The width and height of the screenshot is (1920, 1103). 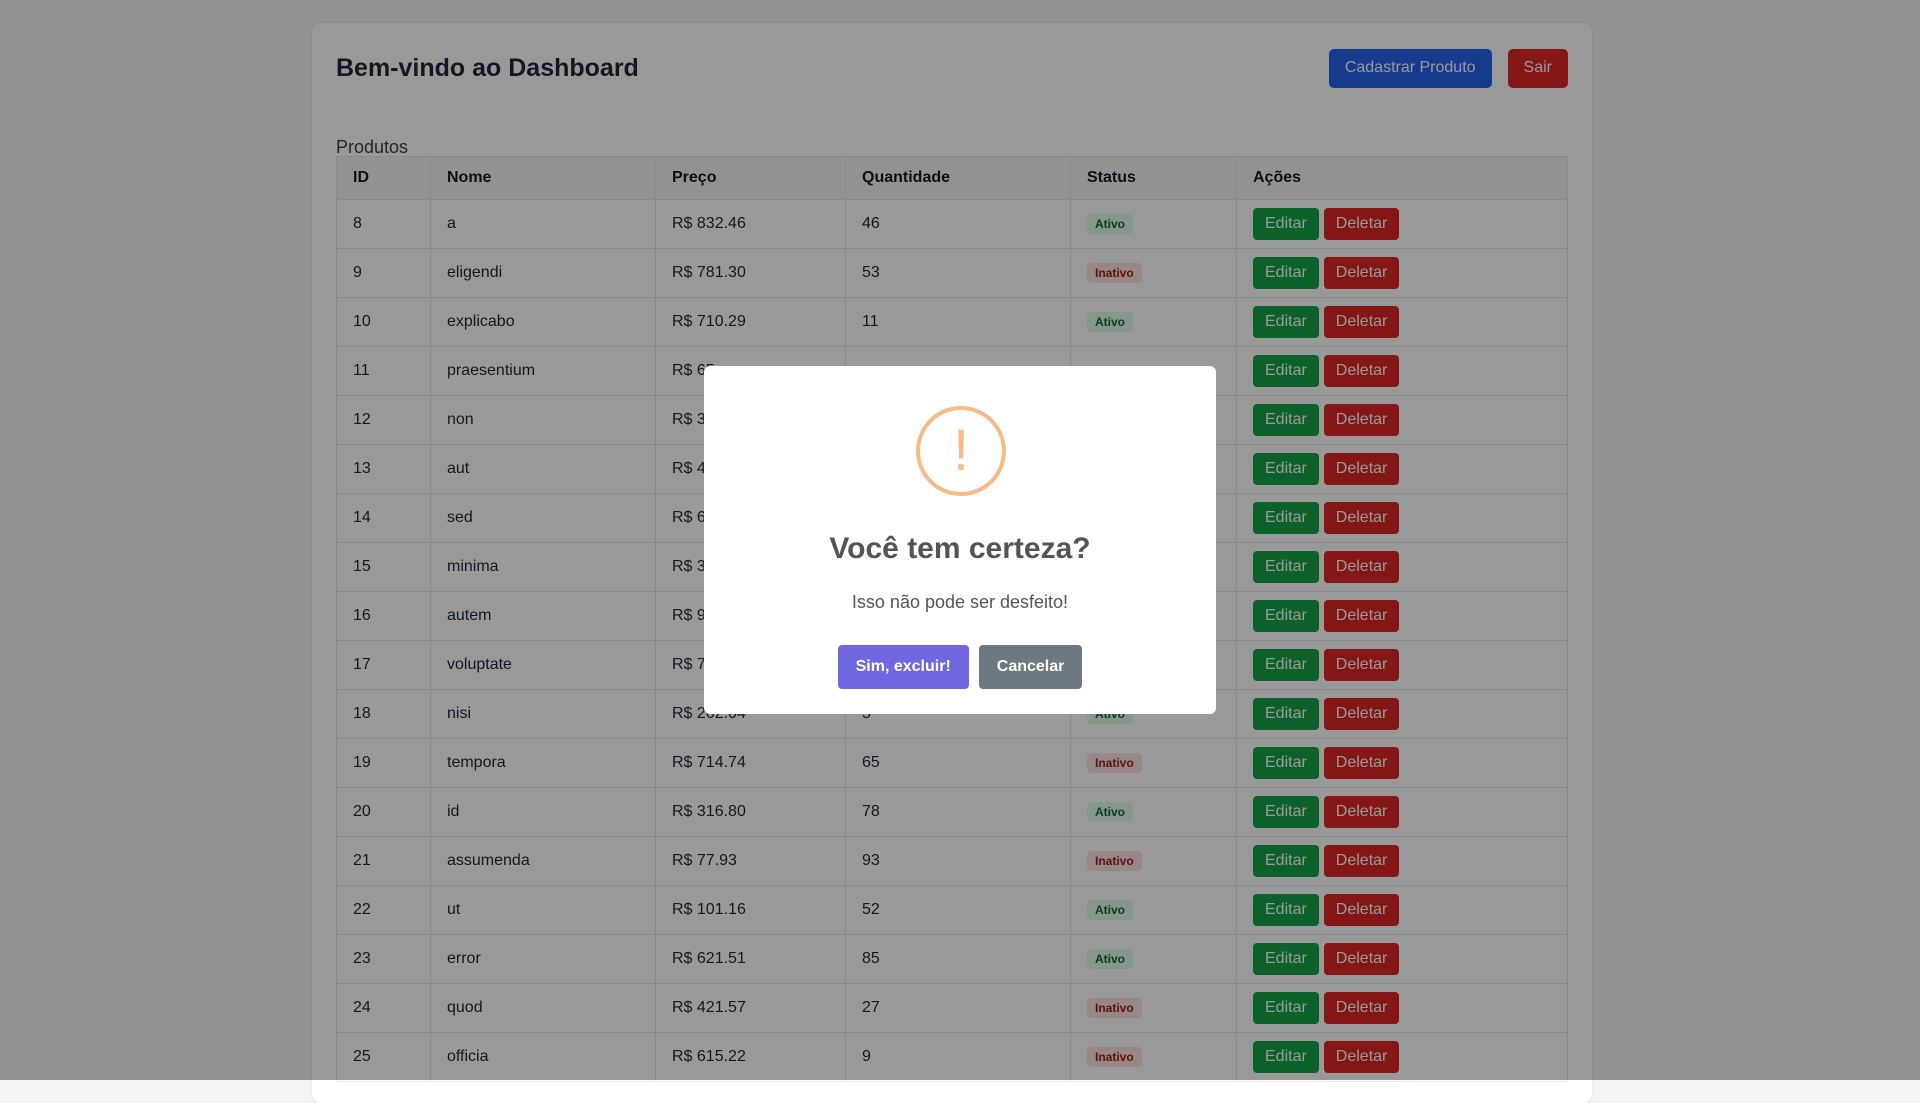 What do you see at coordinates (961, 451) in the screenshot?
I see `warning-icon: !` at bounding box center [961, 451].